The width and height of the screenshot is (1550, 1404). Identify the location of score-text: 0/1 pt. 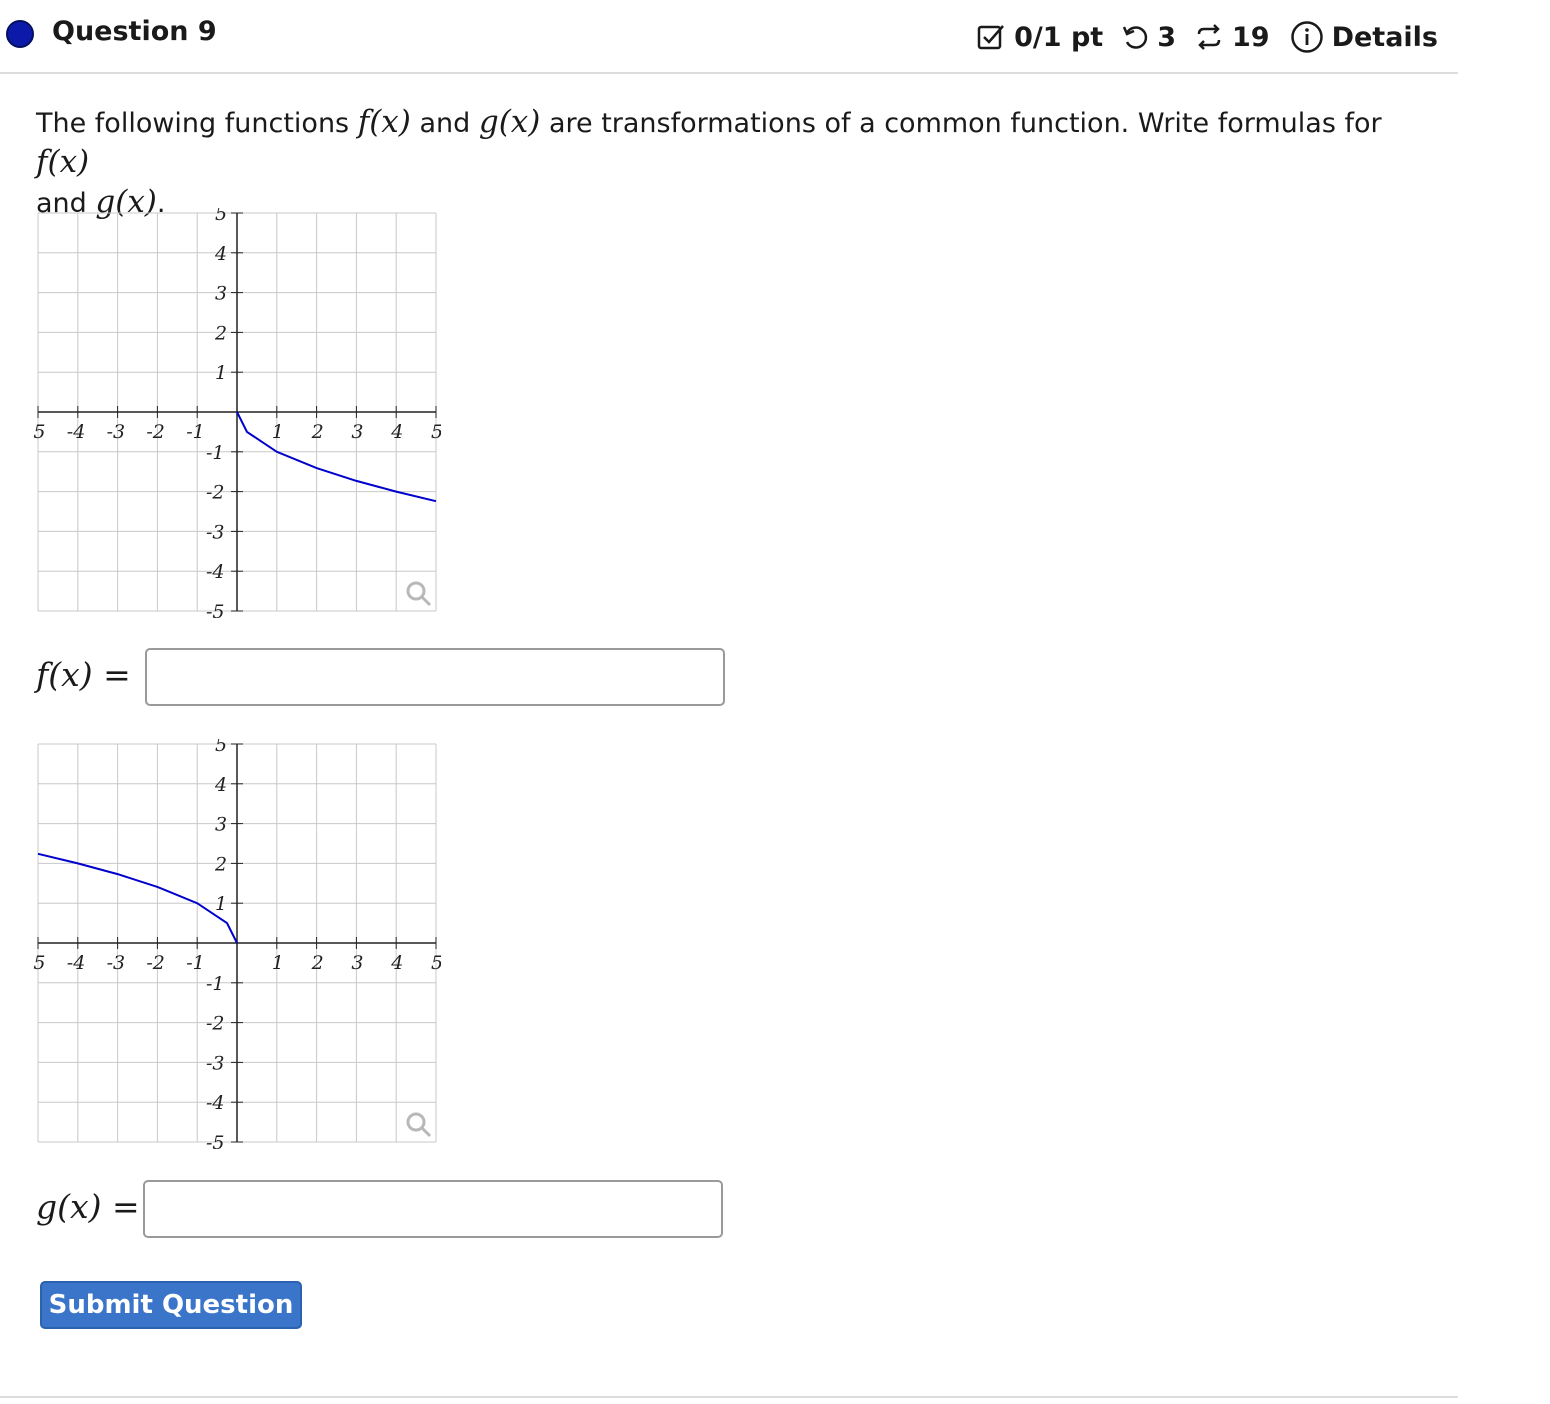
(1059, 37).